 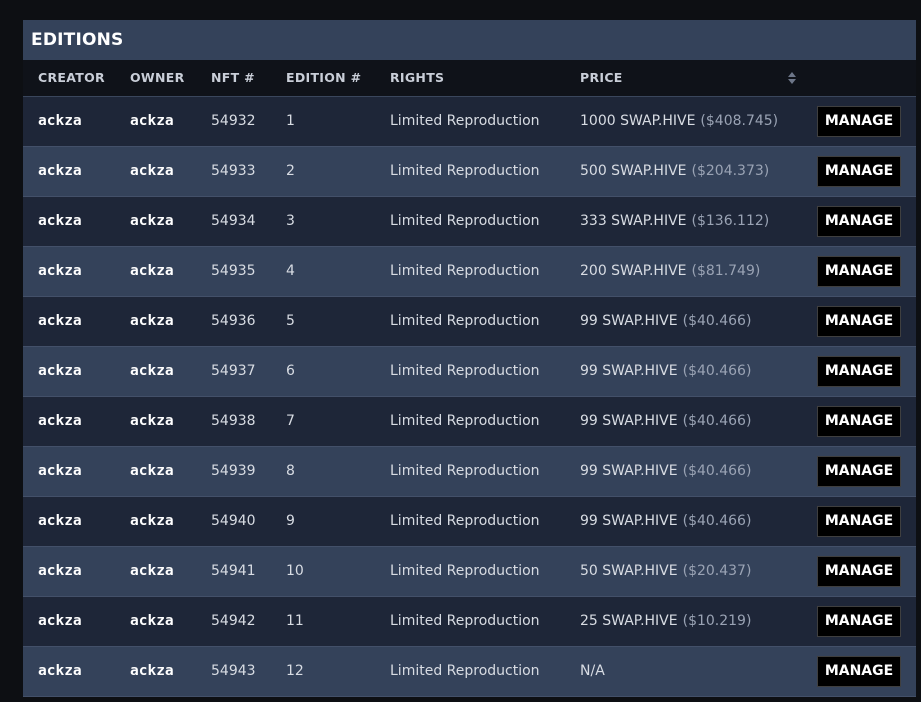 I want to click on panel-header: EDITIONS, so click(x=469, y=40).